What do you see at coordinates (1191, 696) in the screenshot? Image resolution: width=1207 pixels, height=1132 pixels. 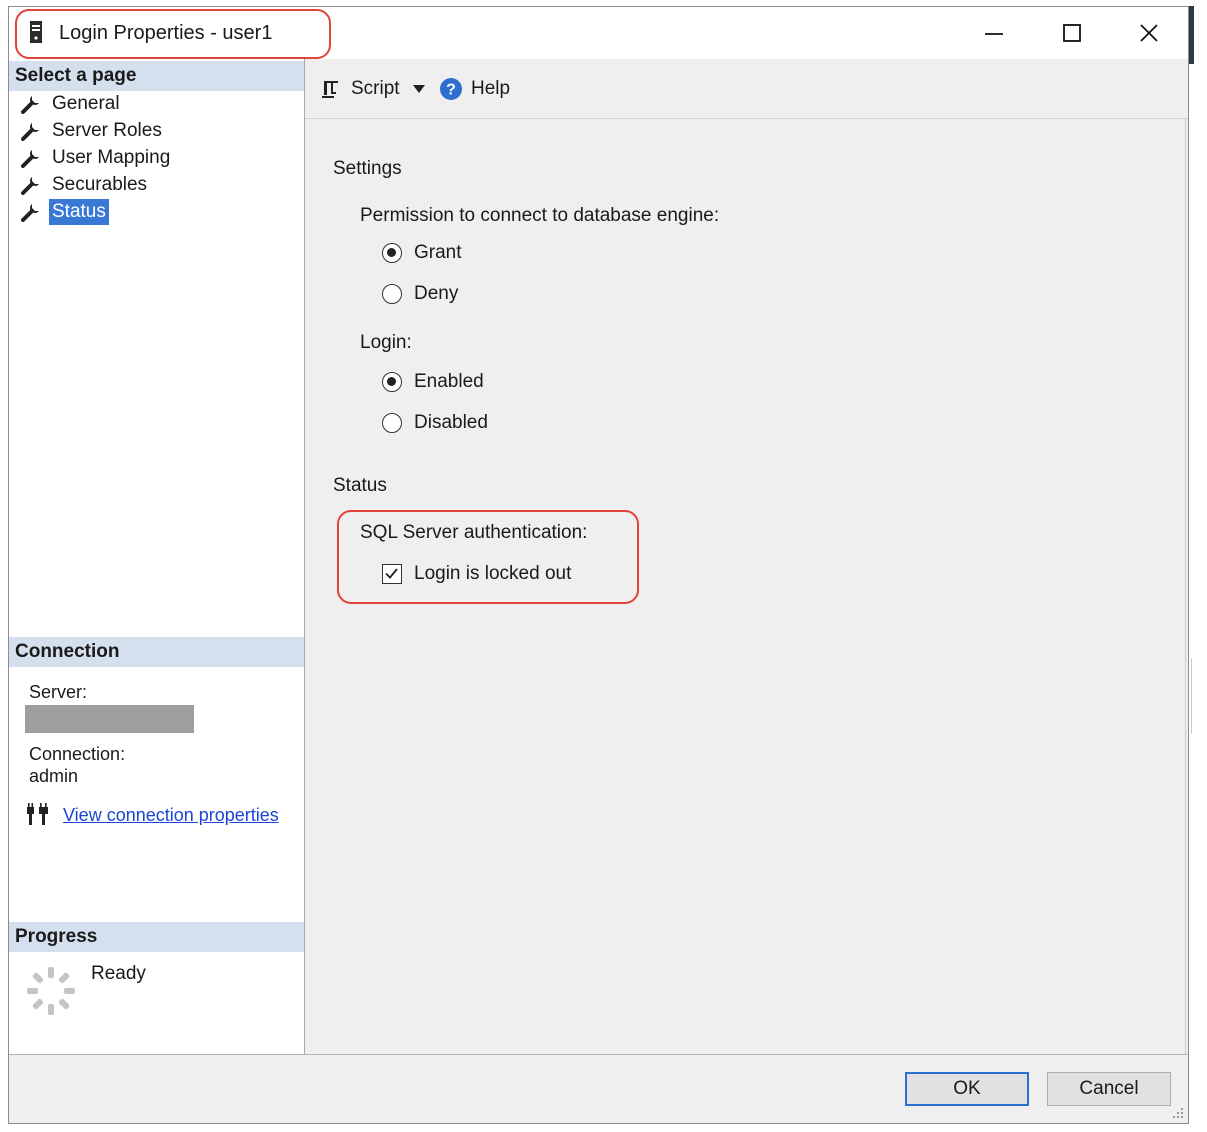 I see `background-divider` at bounding box center [1191, 696].